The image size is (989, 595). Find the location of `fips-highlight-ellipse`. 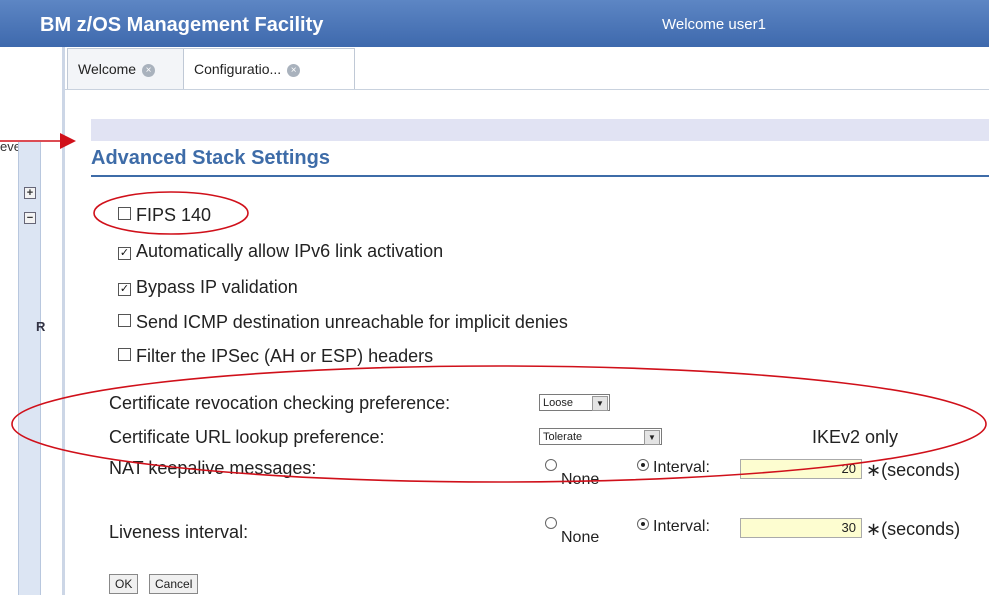

fips-highlight-ellipse is located at coordinates (171, 213).